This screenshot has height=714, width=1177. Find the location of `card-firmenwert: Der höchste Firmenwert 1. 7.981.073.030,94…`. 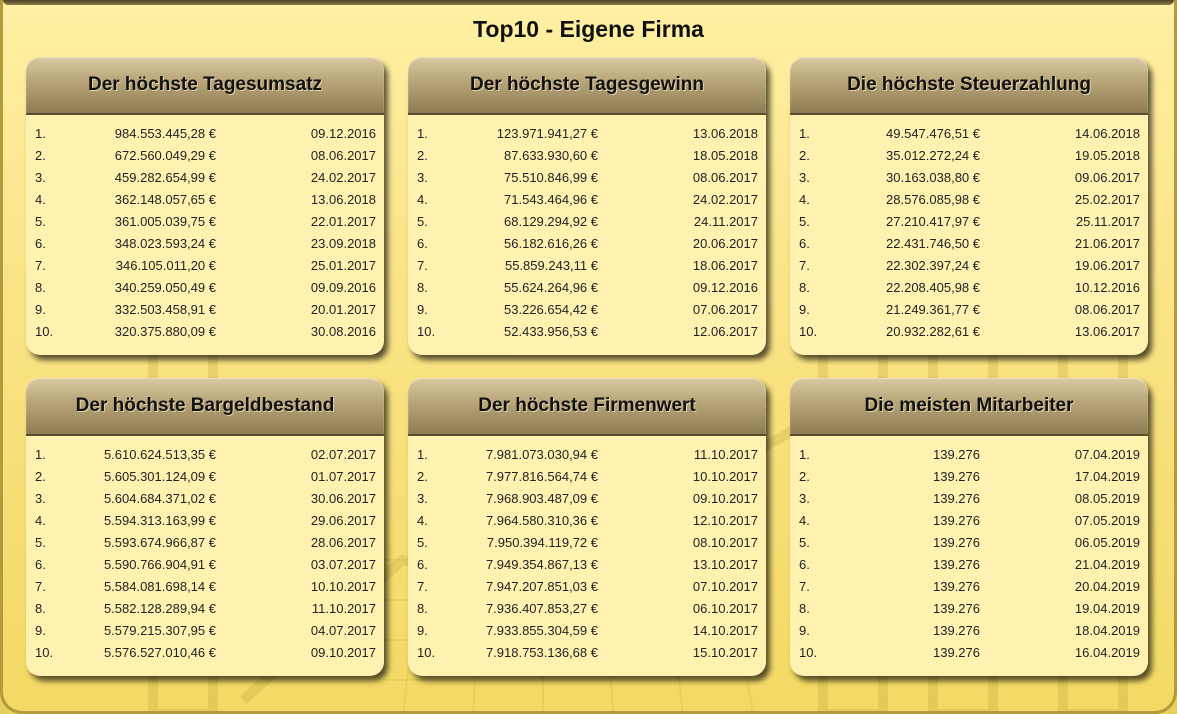

card-firmenwert: Der höchste Firmenwert 1. 7.981.073.030,94… is located at coordinates (587, 527).